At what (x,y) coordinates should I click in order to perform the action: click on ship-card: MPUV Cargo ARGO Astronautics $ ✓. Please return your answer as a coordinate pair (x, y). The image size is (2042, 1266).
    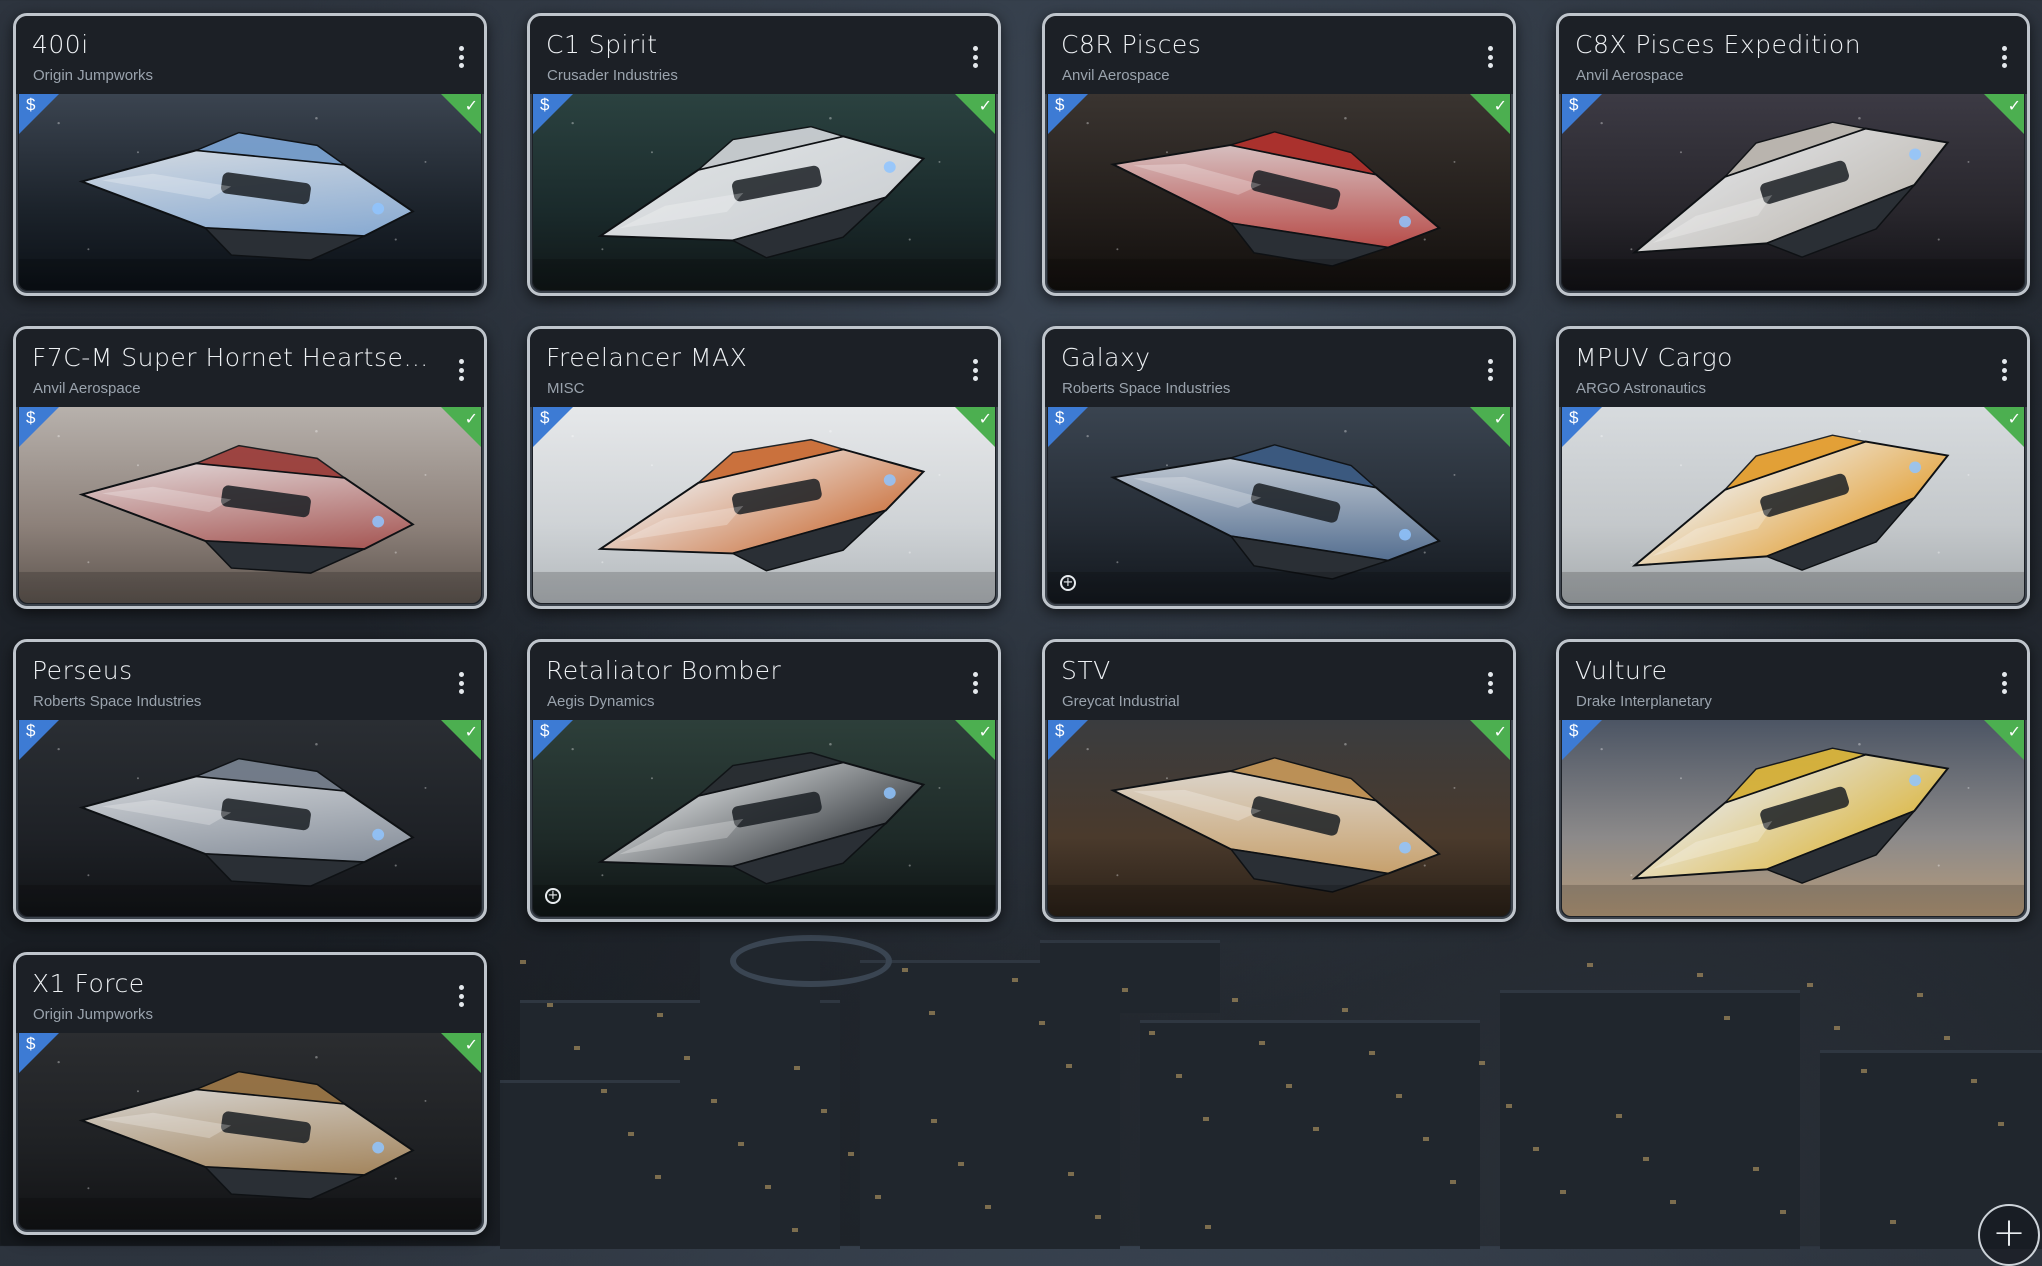
    Looking at the image, I should click on (1793, 467).